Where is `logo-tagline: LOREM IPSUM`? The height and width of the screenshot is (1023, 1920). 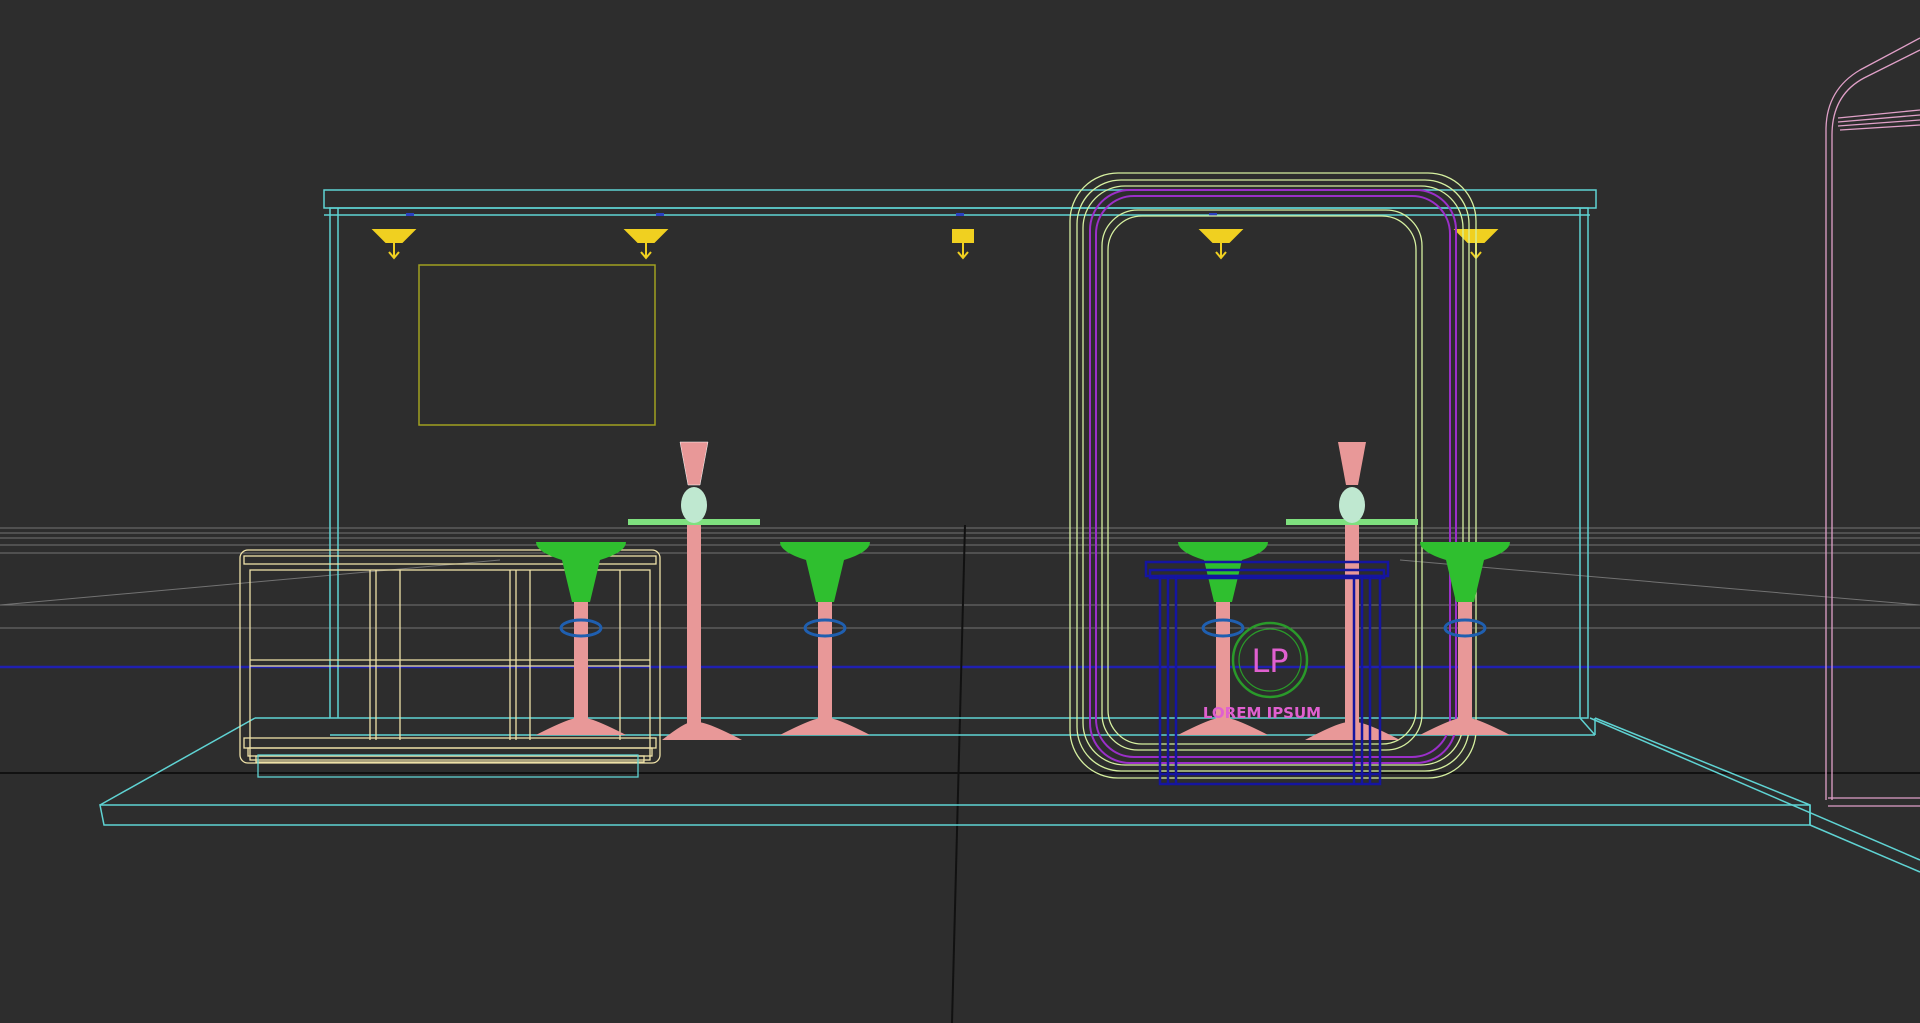
logo-tagline: LOREM IPSUM is located at coordinates (1262, 713).